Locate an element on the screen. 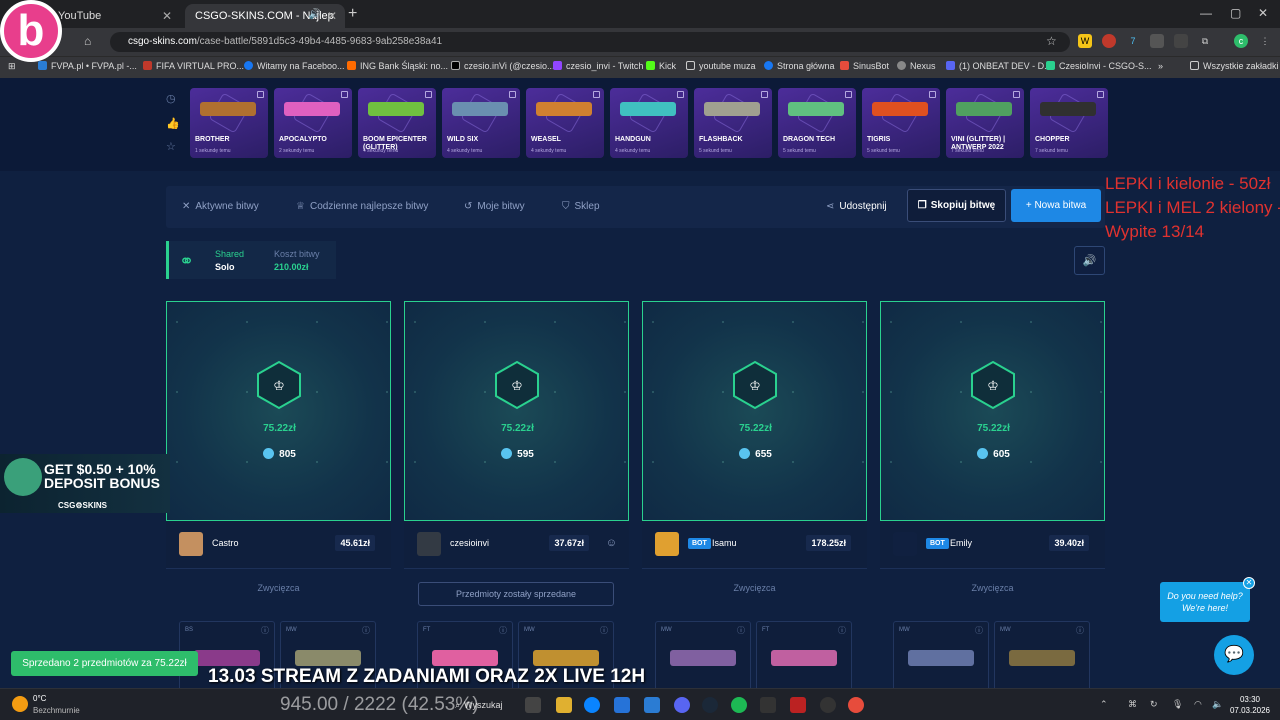 This screenshot has height=720, width=1280. extension-icon: W is located at coordinates (1085, 41).